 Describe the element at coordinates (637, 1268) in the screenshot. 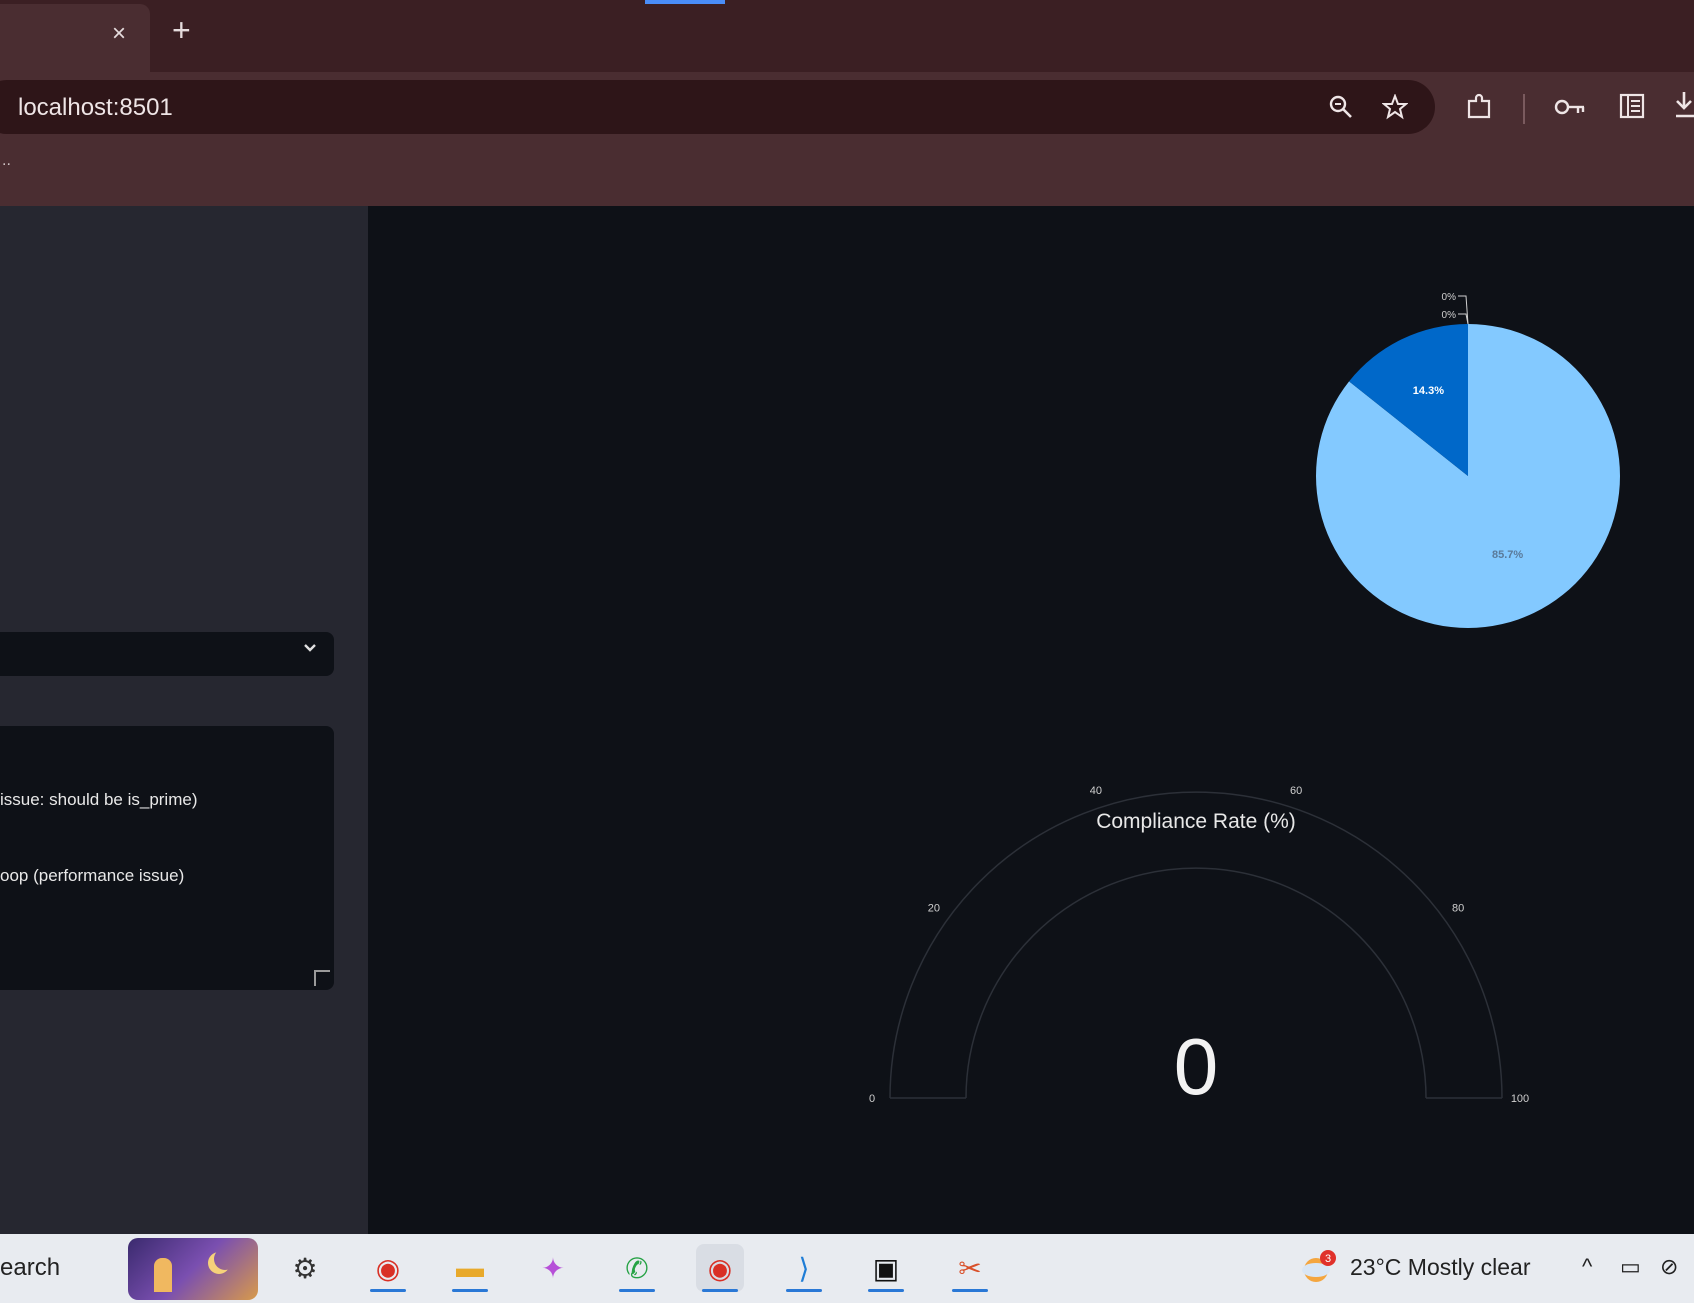

I see `whatsapp-app-icon: ✆` at that location.